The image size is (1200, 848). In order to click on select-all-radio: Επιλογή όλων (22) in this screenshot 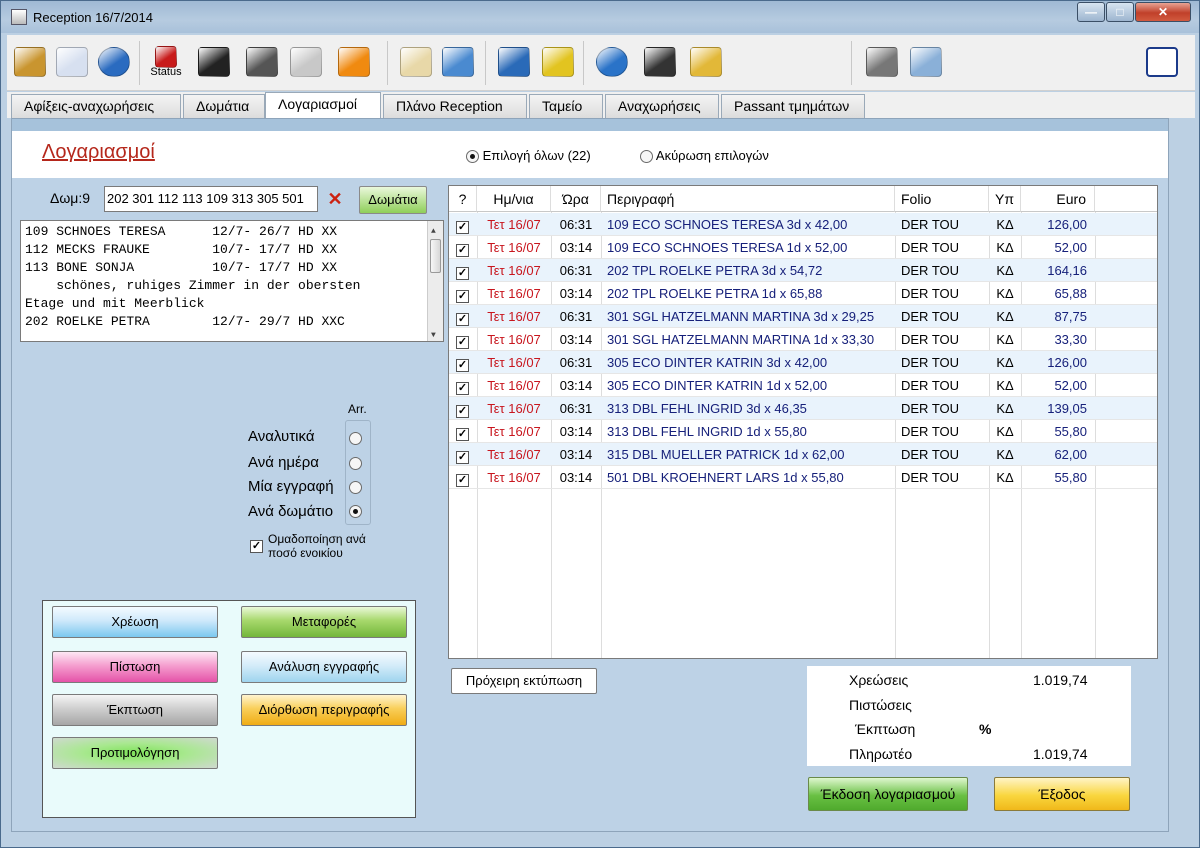, I will do `click(528, 156)`.